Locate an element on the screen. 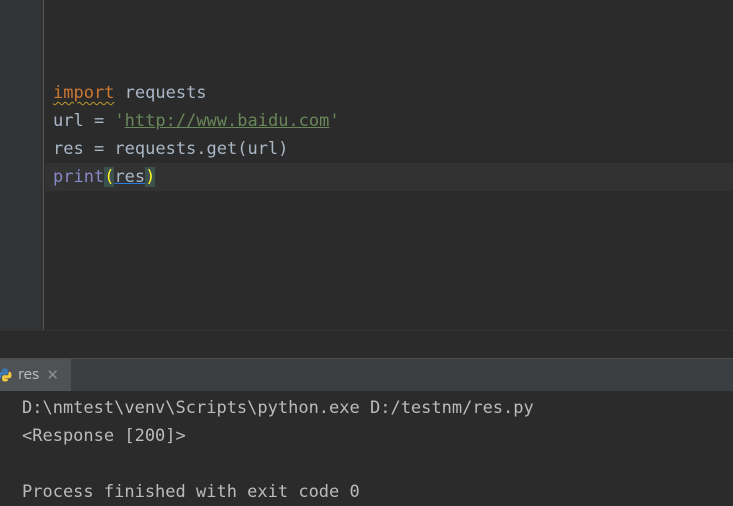 The height and width of the screenshot is (506, 733). requests-get-call: res = requests.get(url) is located at coordinates (171, 149).